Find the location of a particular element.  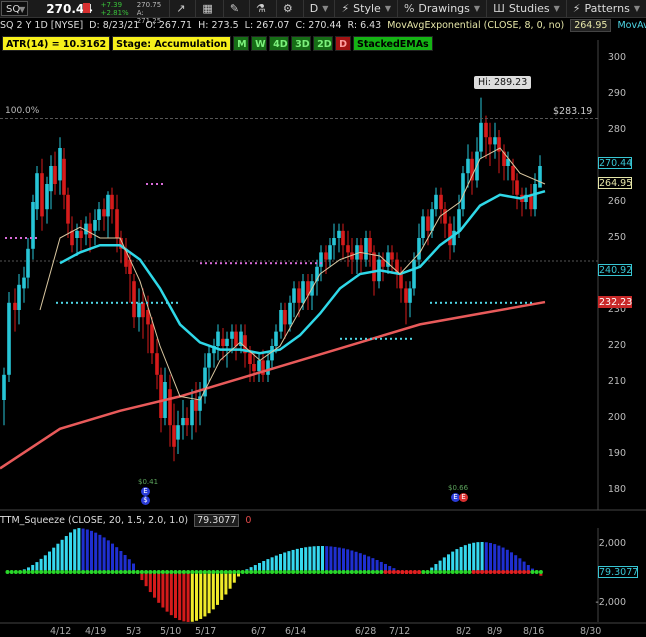

date-tick-label: 5/17 is located at coordinates (206, 631).